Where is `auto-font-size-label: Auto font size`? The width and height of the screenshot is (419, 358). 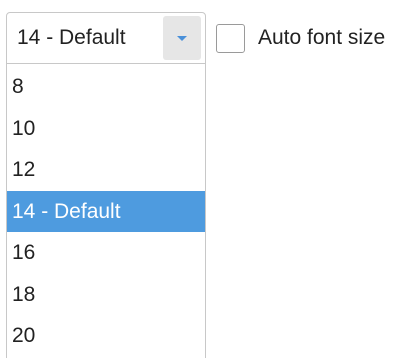 auto-font-size-label: Auto font size is located at coordinates (321, 38).